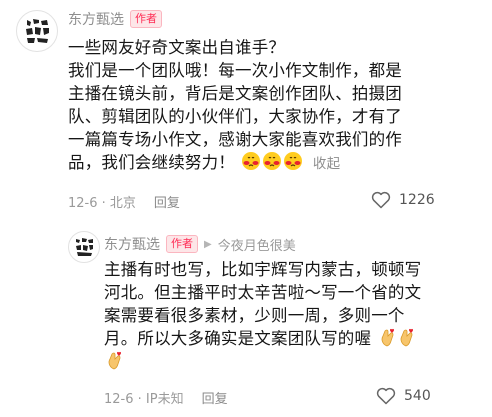 The width and height of the screenshot is (492, 417). I want to click on comment-last-line: 月。所以大多确实是文案团队写的喔, so click(296, 338).